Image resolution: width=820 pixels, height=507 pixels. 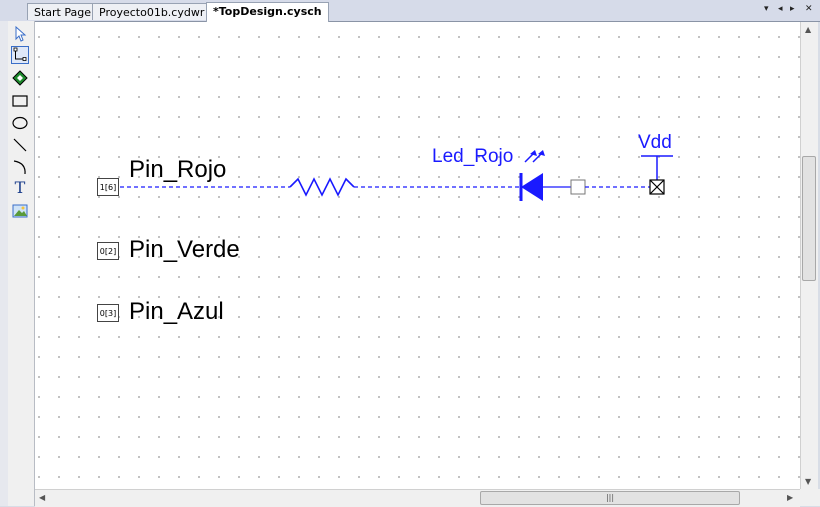 What do you see at coordinates (267, 12) in the screenshot?
I see `tab-topdesign: *TopDesign.cysch` at bounding box center [267, 12].